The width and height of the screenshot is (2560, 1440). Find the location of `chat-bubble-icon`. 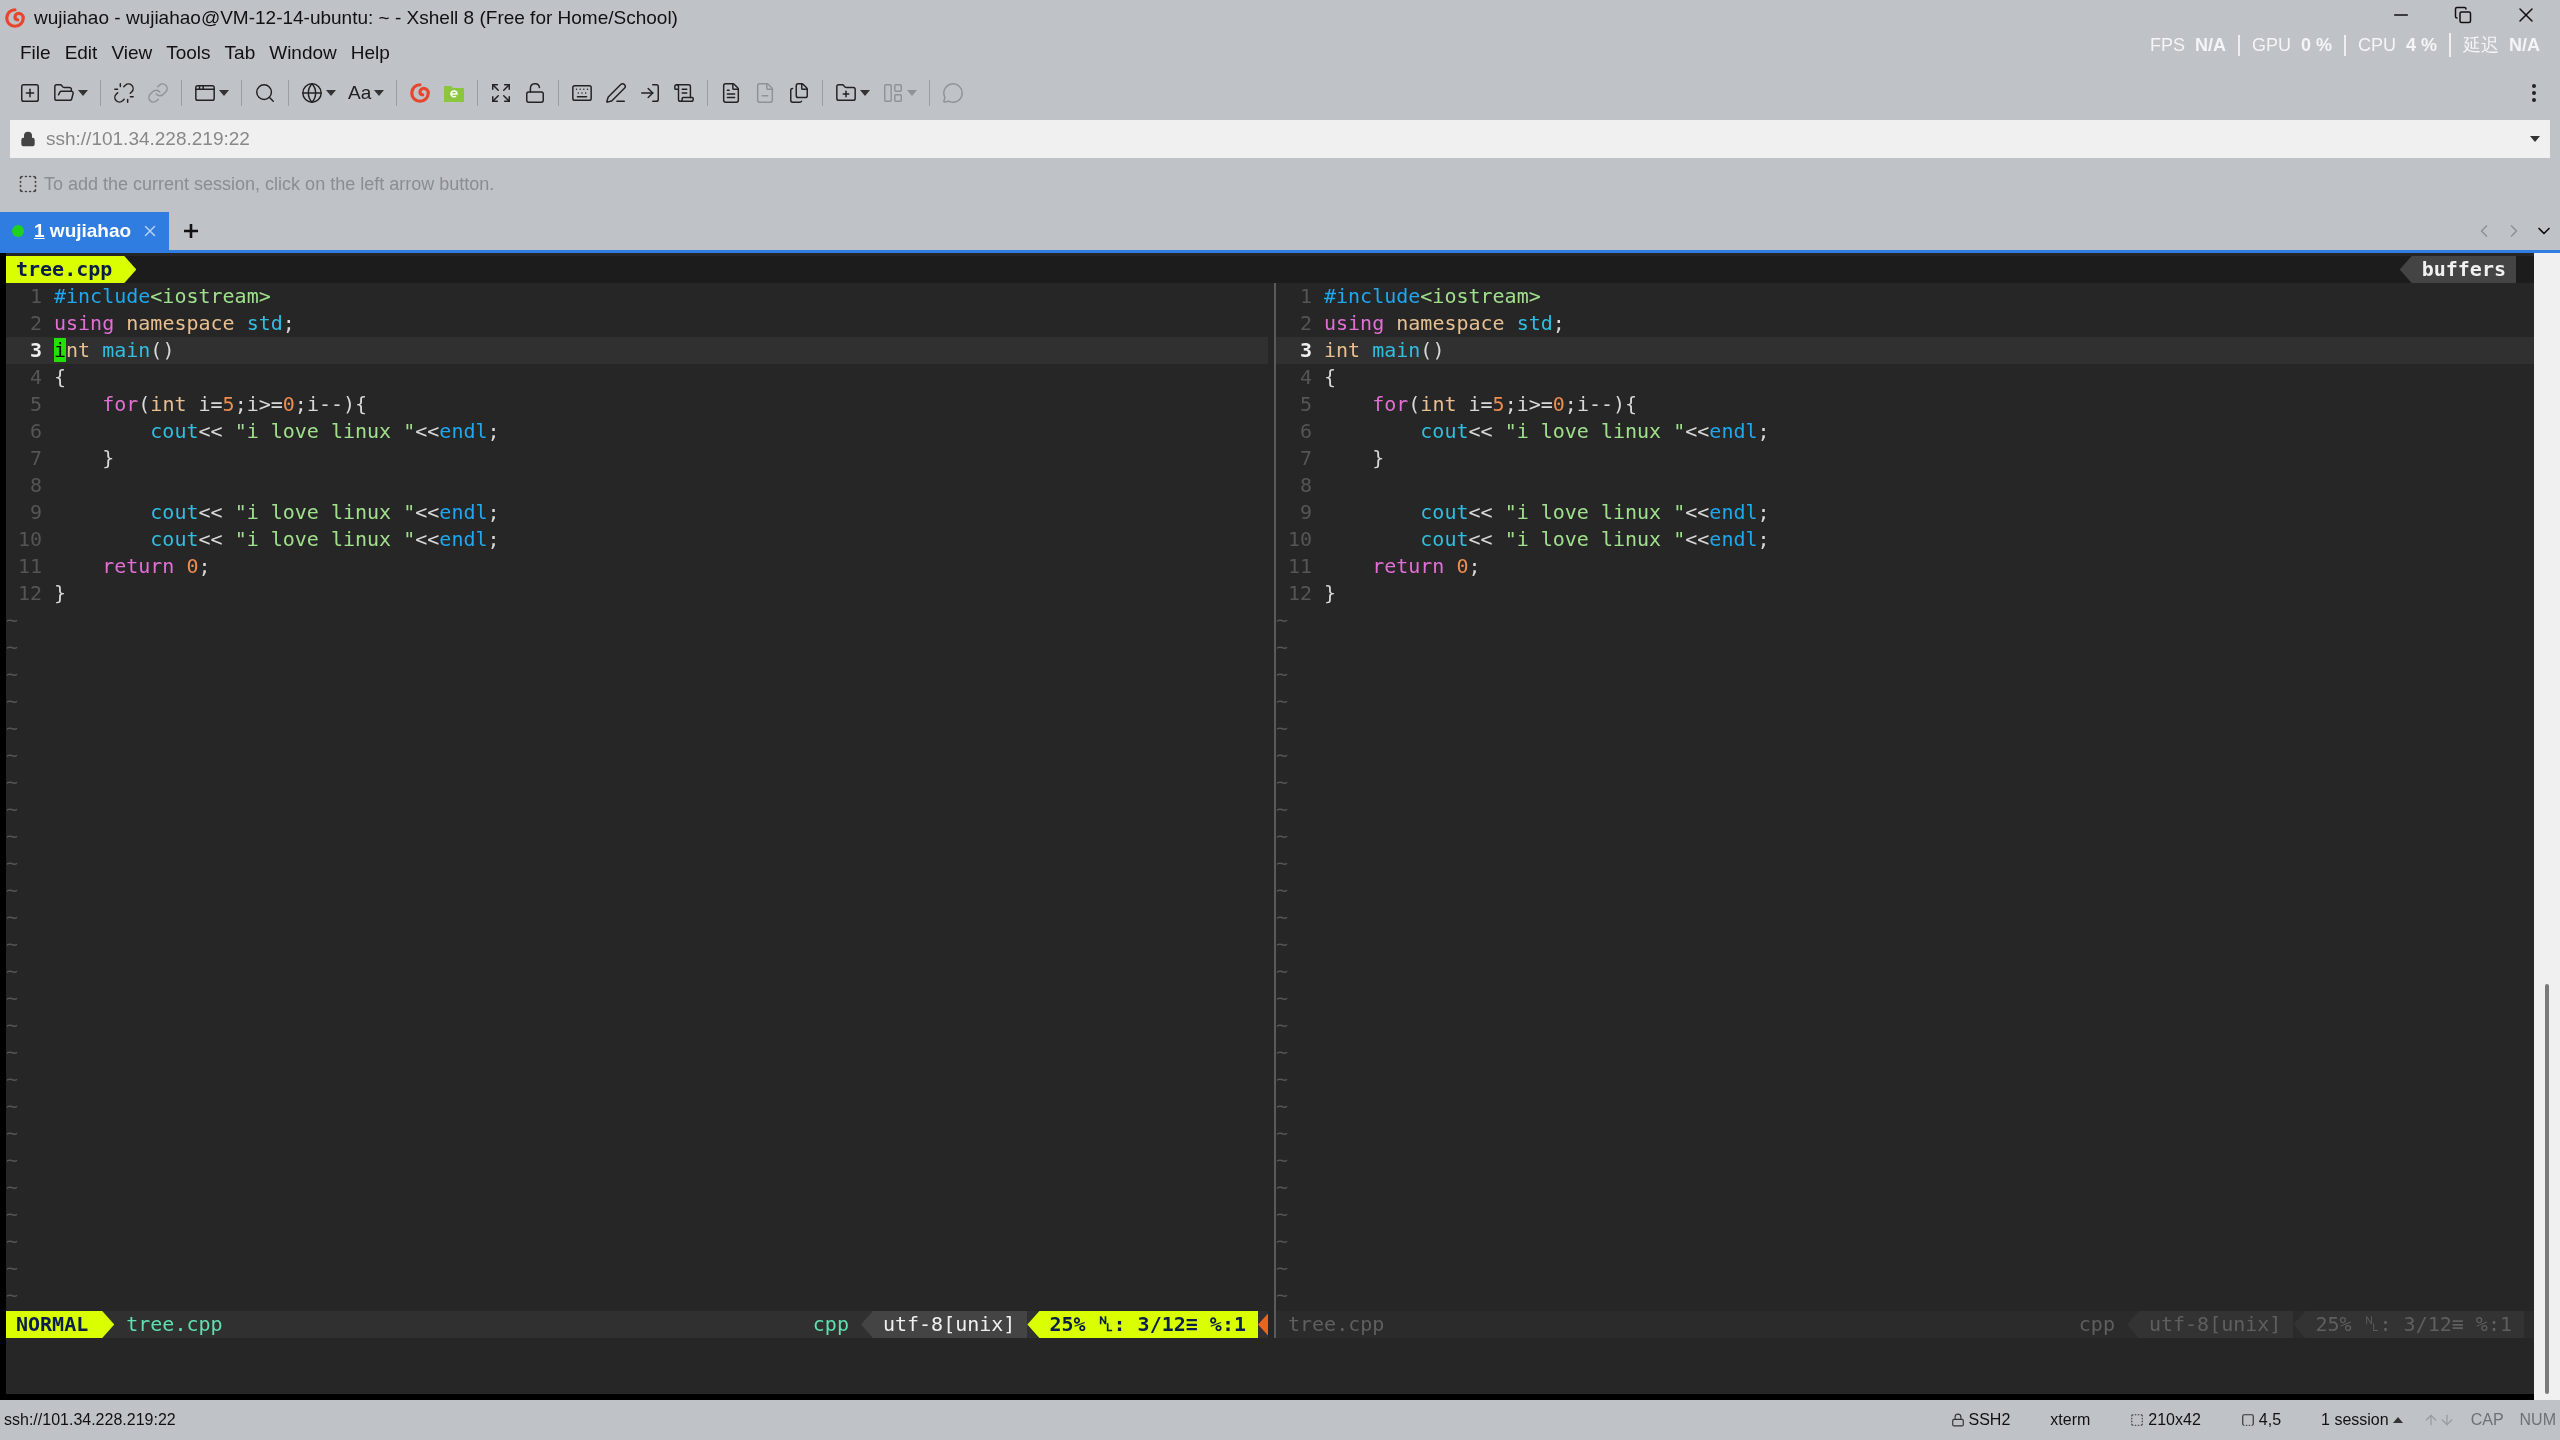

chat-bubble-icon is located at coordinates (953, 93).